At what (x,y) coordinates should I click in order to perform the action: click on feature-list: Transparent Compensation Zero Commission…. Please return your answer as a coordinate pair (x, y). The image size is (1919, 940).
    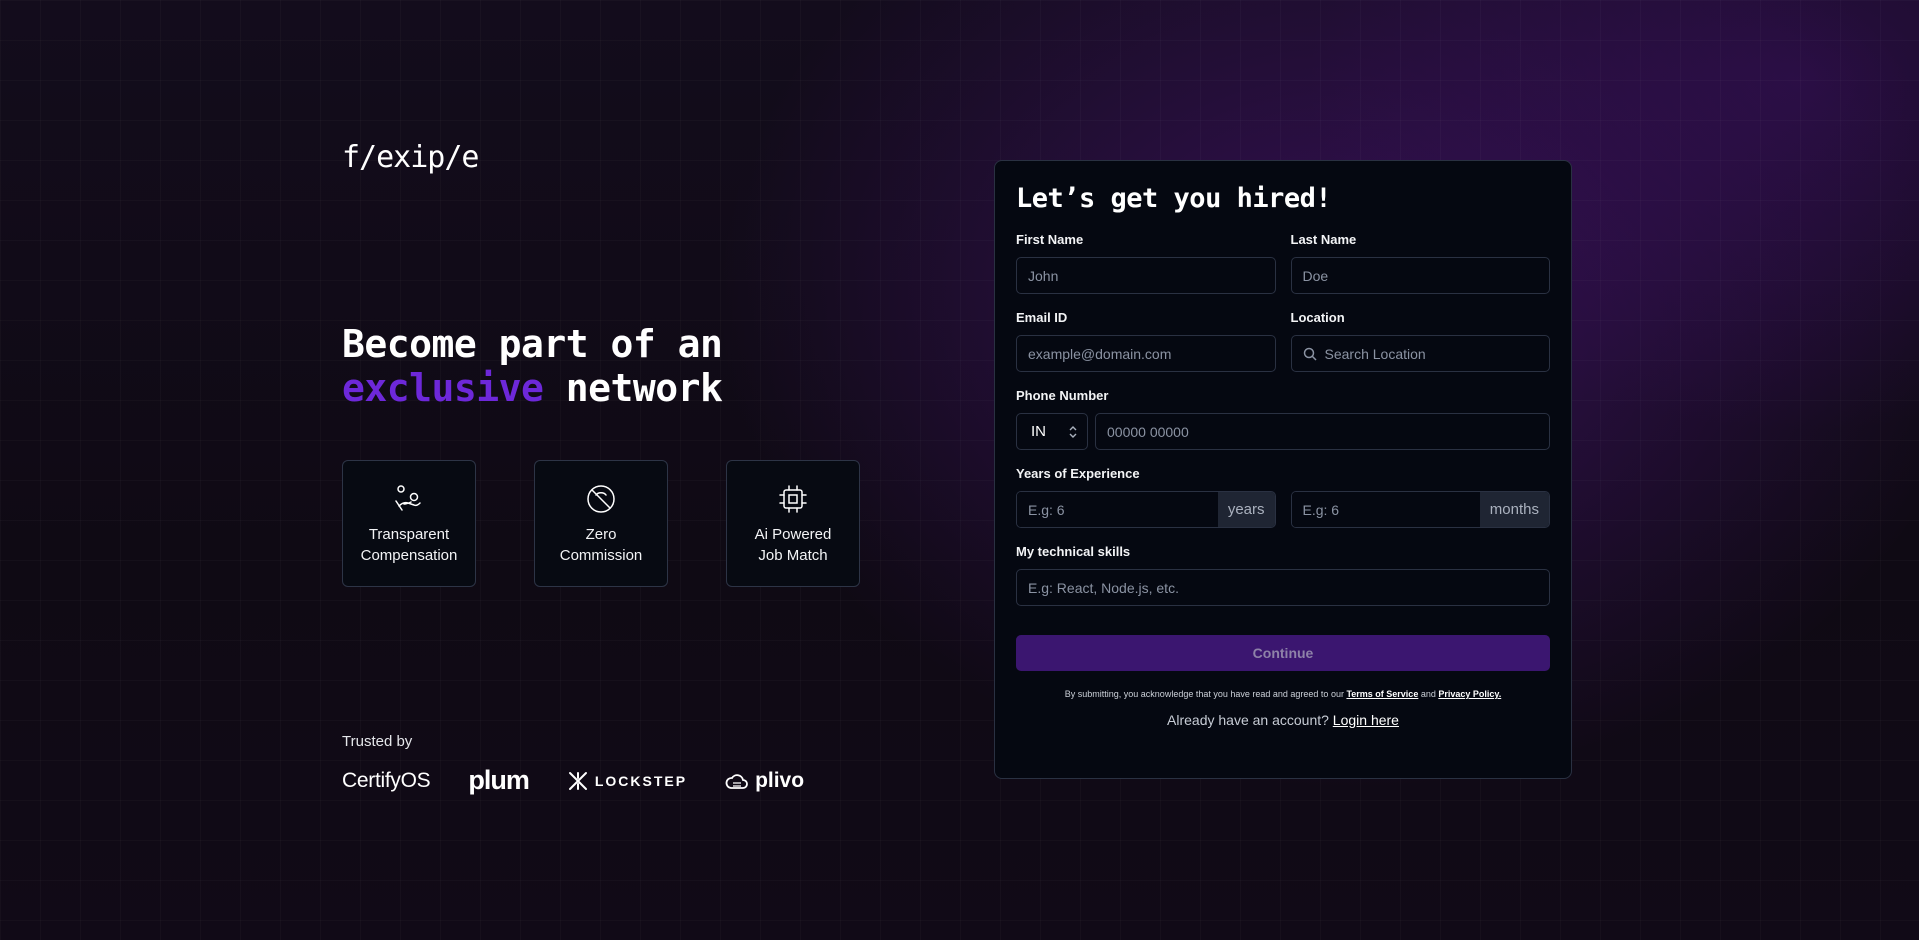
    Looking at the image, I should click on (601, 523).